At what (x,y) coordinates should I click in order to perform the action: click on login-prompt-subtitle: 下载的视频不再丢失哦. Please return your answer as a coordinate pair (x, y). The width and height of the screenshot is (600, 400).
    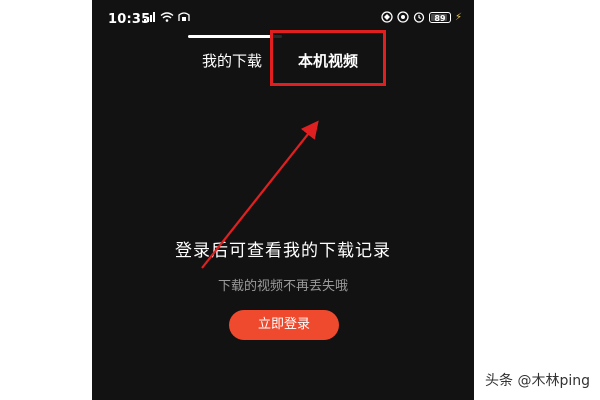
    Looking at the image, I should click on (282, 286).